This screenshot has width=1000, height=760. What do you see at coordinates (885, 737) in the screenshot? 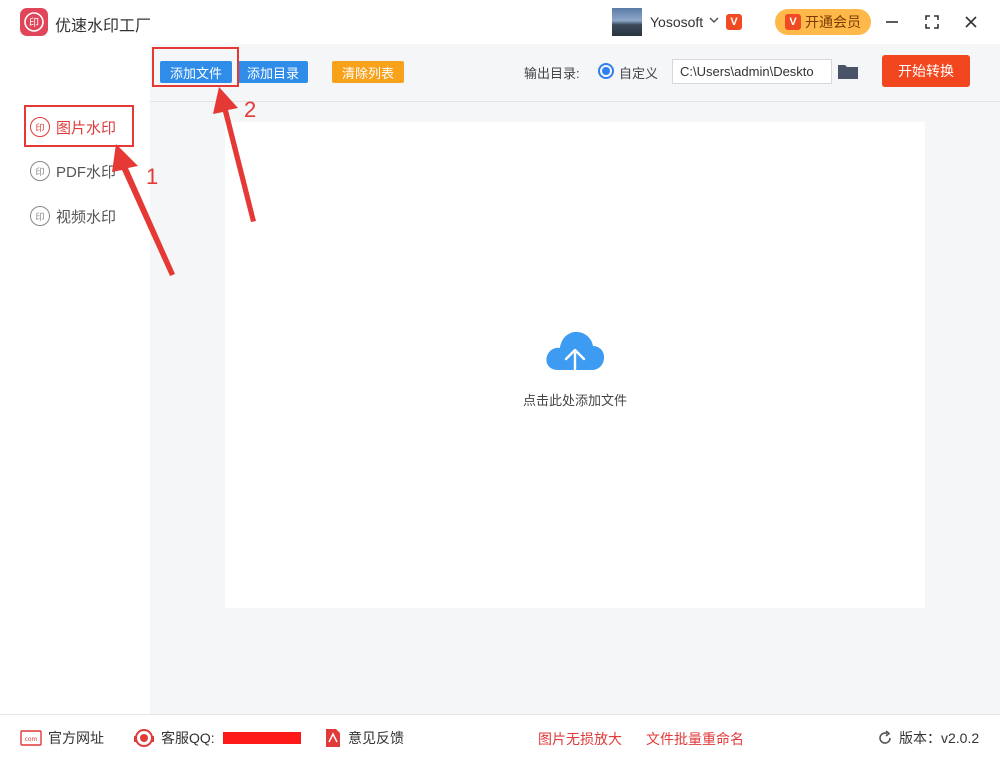
I see `refresh-icon` at bounding box center [885, 737].